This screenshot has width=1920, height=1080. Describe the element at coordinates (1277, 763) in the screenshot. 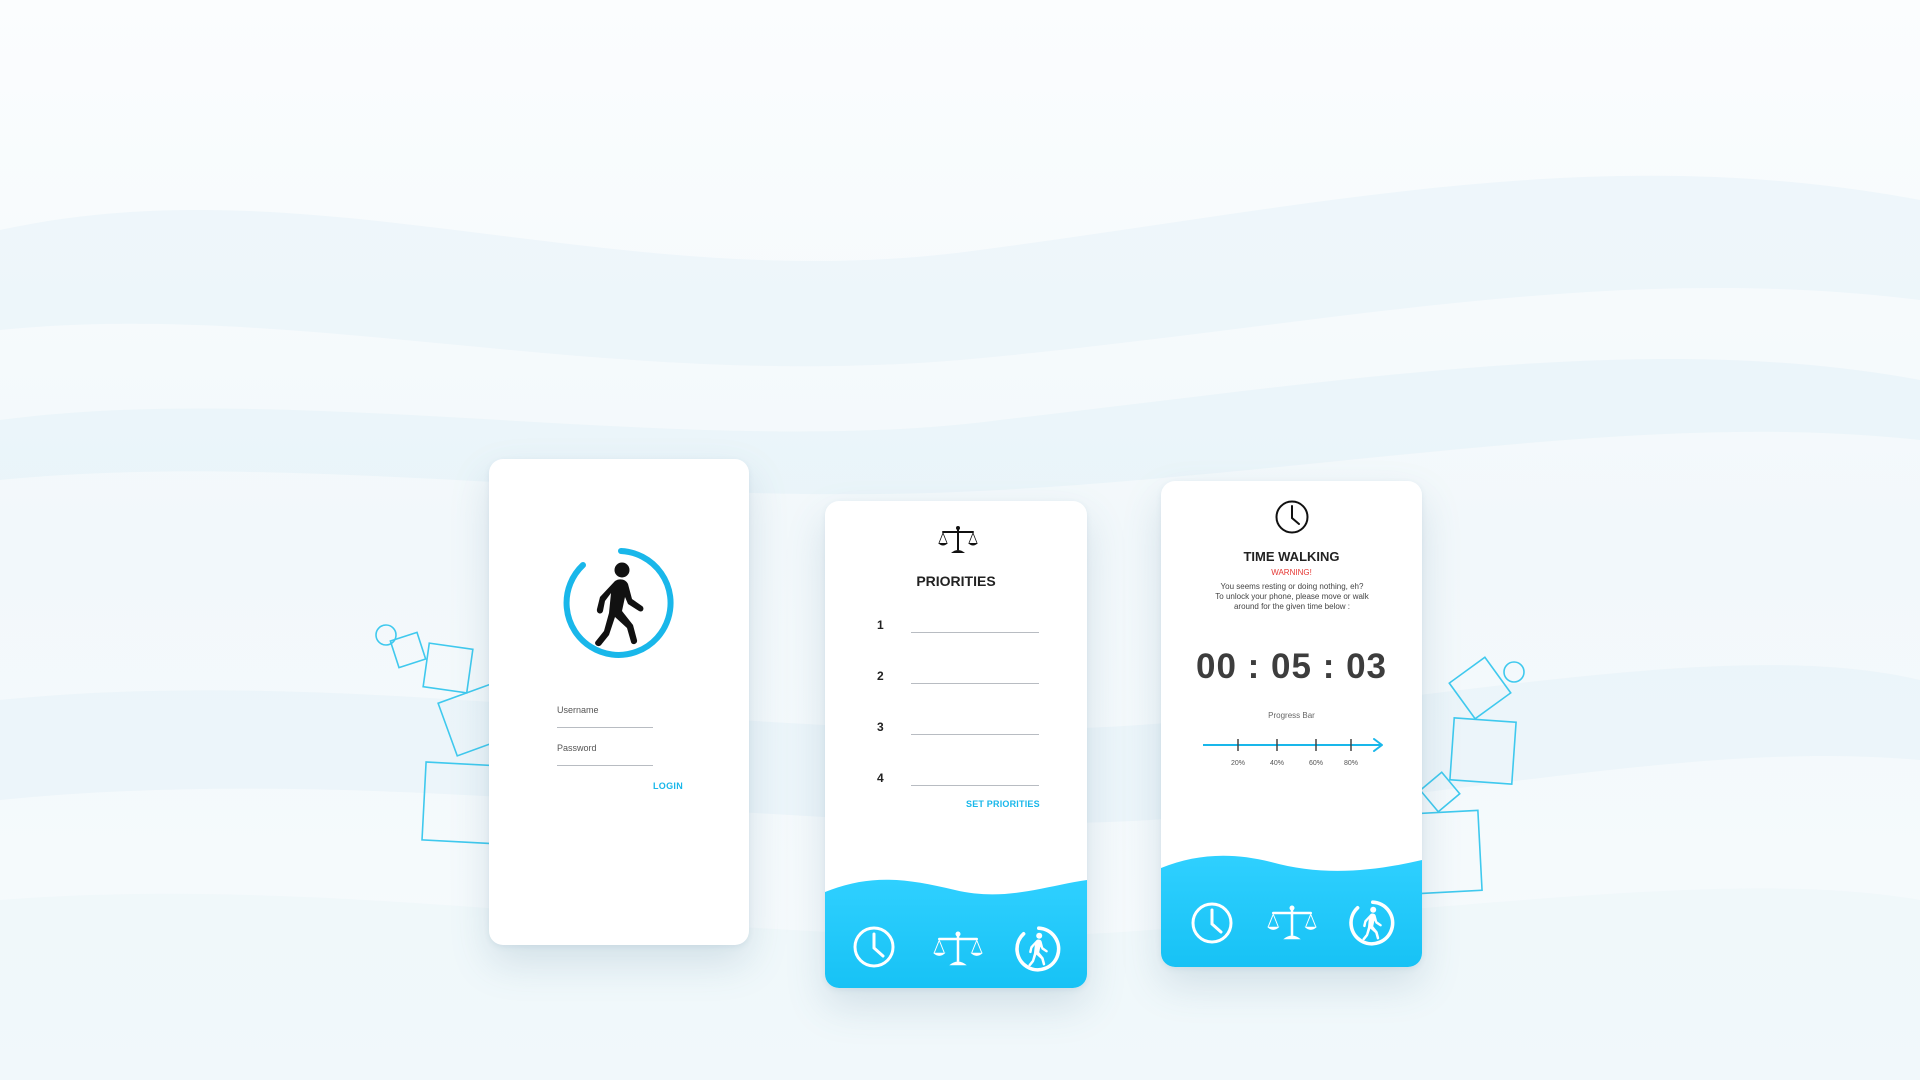

I see `progress-tick-label: 40%` at that location.